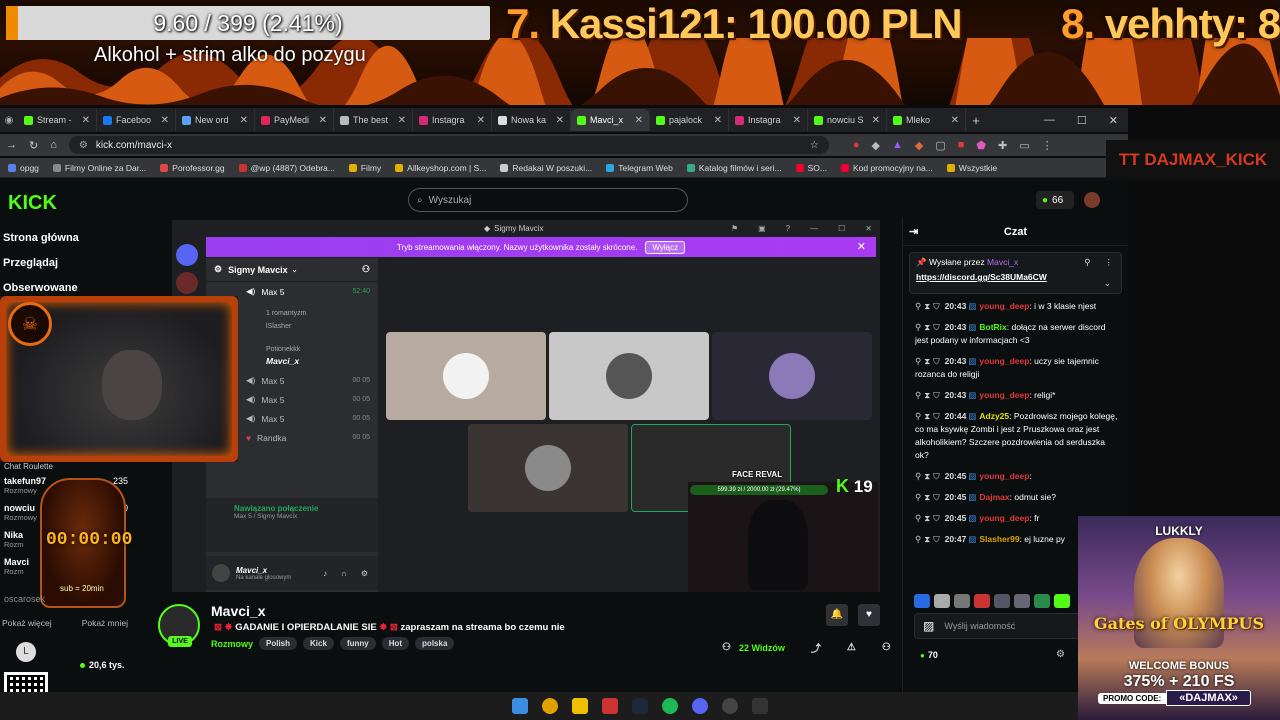 This screenshot has width=1280, height=720. What do you see at coordinates (1002, 262) in the screenshot?
I see `pinned-by-user: Mavci_x` at bounding box center [1002, 262].